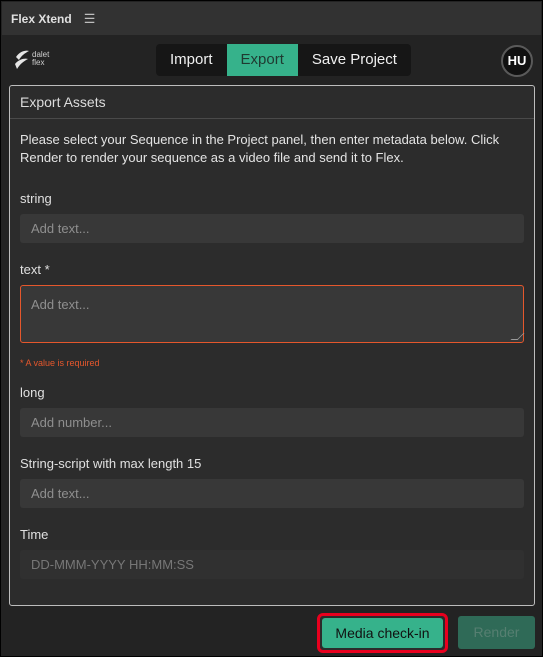  Describe the element at coordinates (35, 269) in the screenshot. I see `text-label: text *` at that location.